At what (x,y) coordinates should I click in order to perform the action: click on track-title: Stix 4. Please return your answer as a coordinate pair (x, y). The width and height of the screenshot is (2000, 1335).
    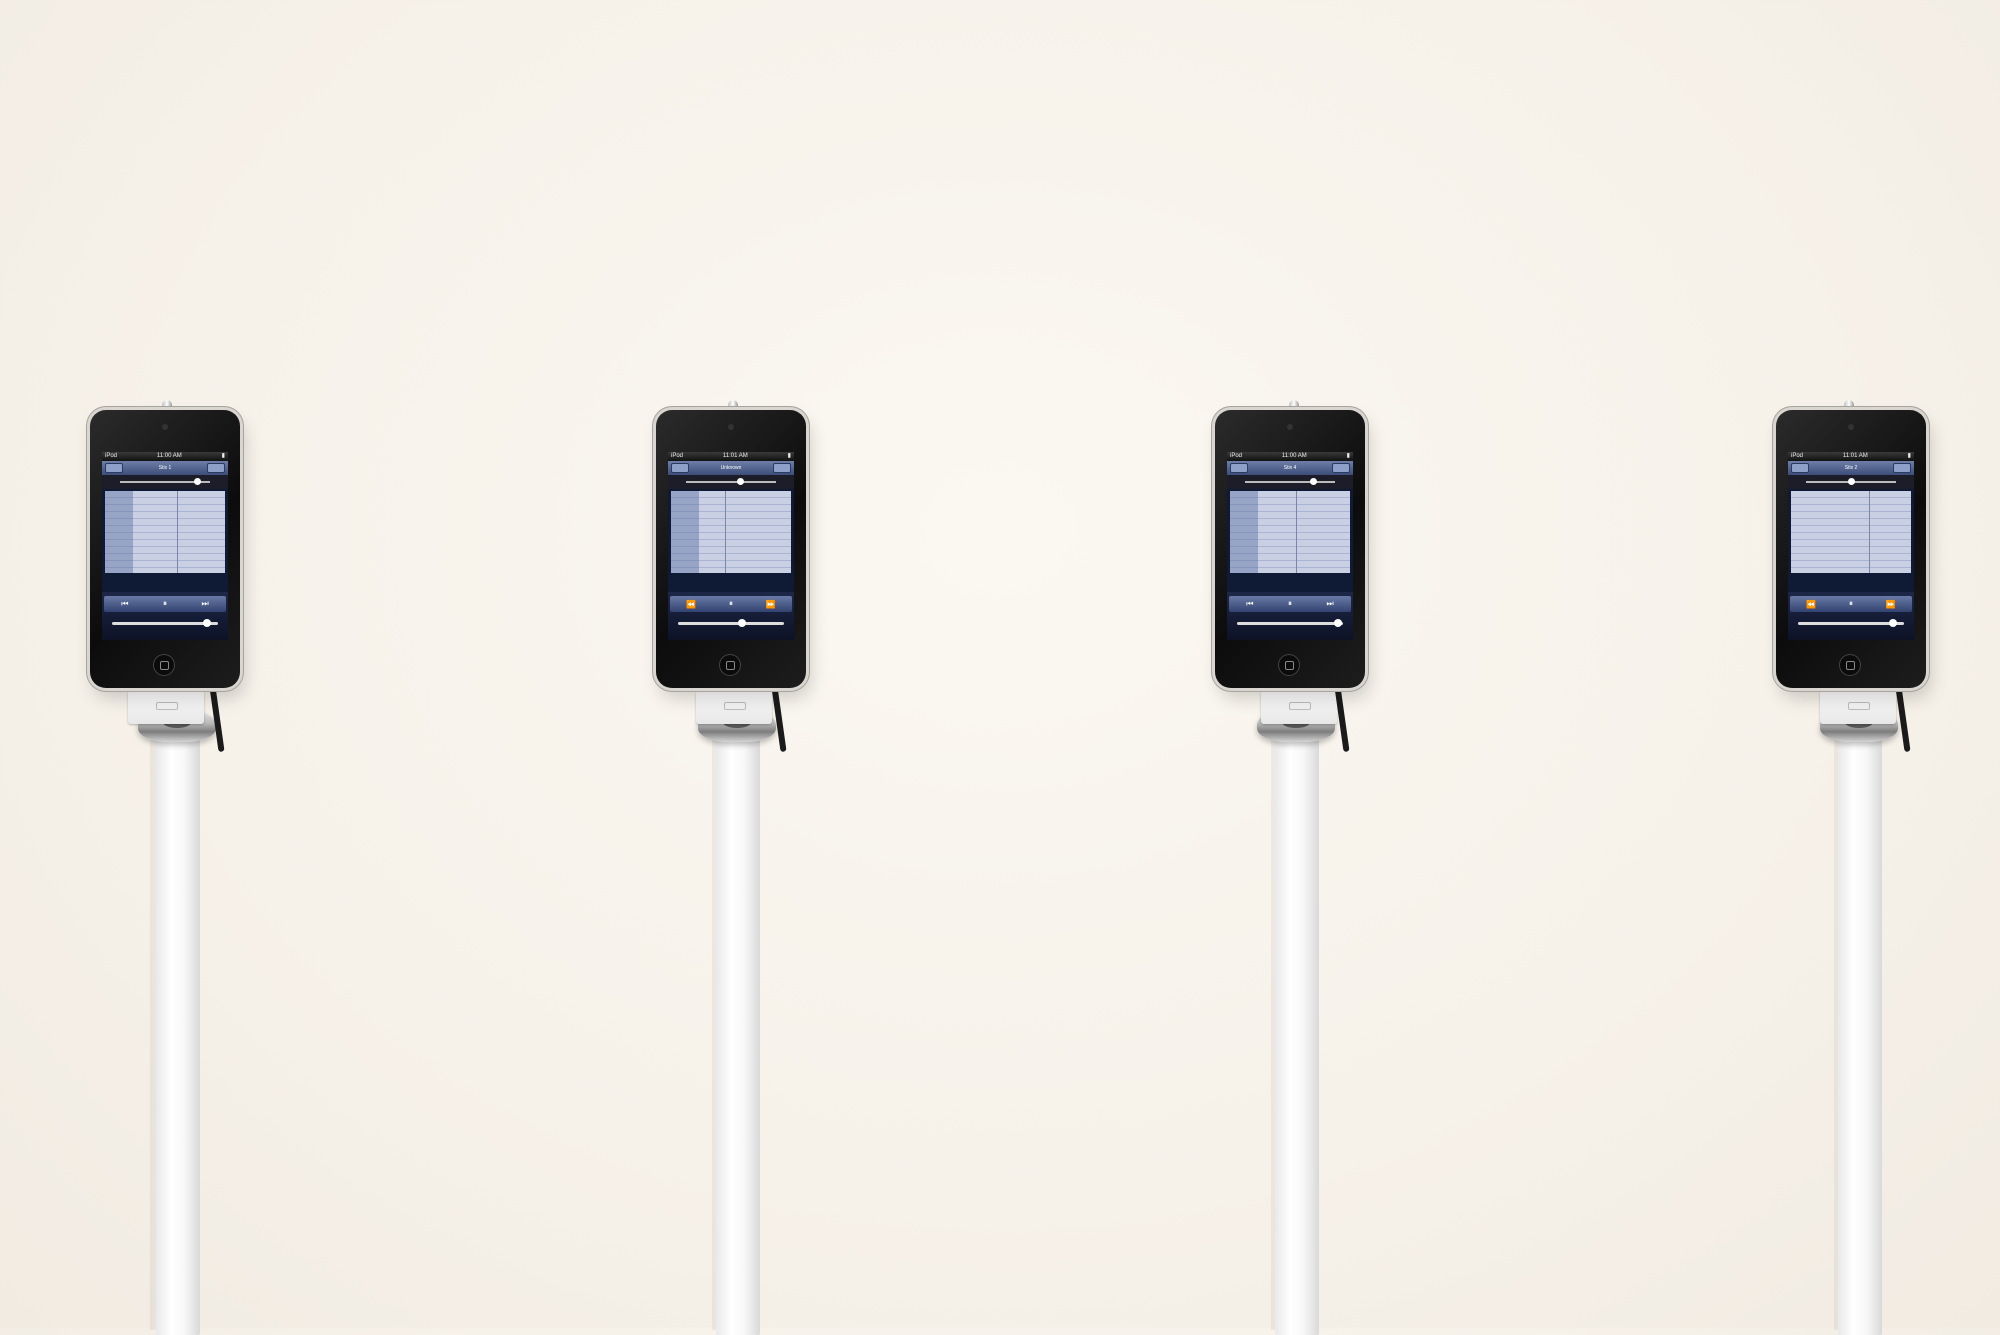
    Looking at the image, I should click on (1290, 468).